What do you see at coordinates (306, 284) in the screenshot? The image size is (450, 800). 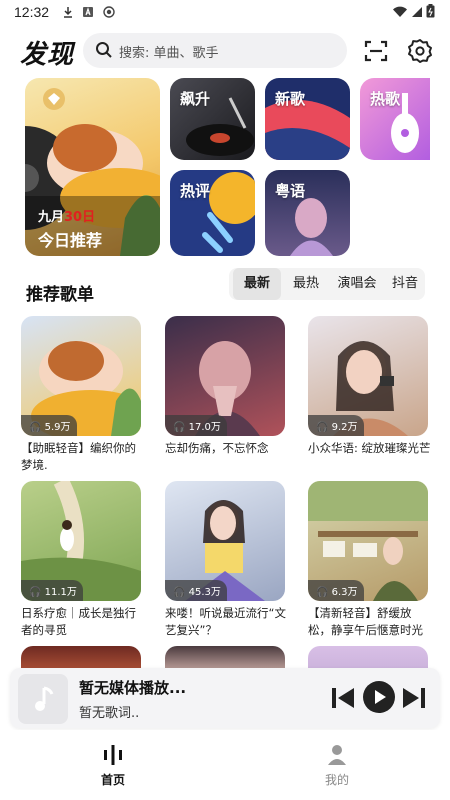 I see `tab-hottest: 最热` at bounding box center [306, 284].